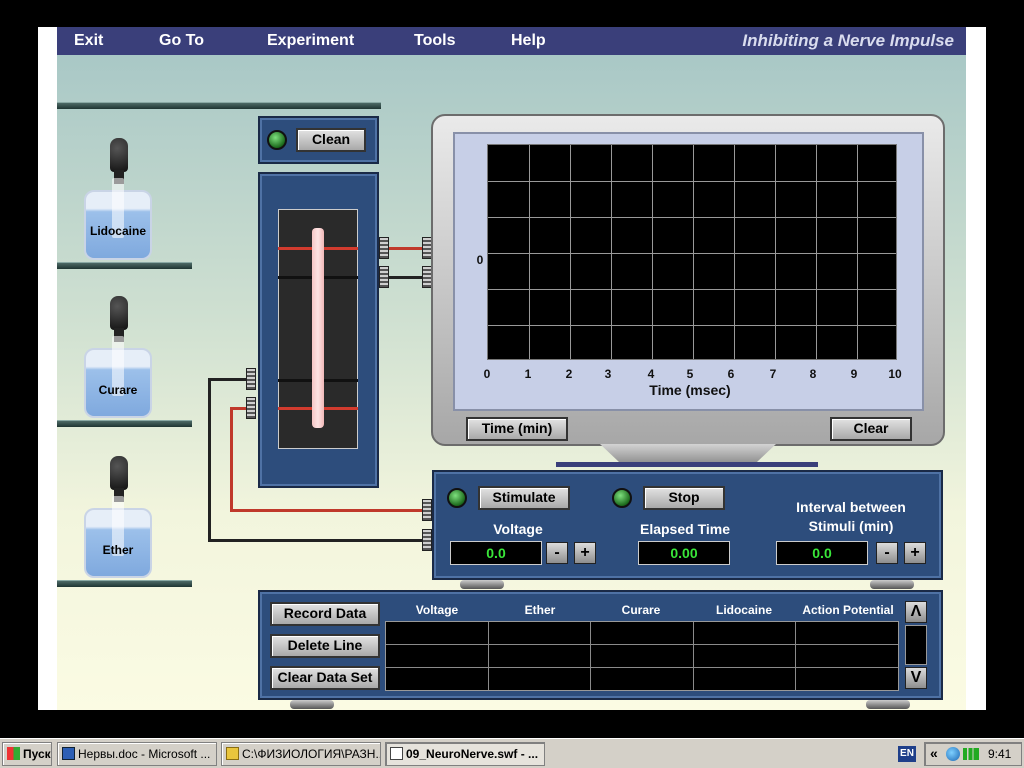 The height and width of the screenshot is (768, 1024). What do you see at coordinates (907, 754) in the screenshot?
I see `language-indicator: EN` at bounding box center [907, 754].